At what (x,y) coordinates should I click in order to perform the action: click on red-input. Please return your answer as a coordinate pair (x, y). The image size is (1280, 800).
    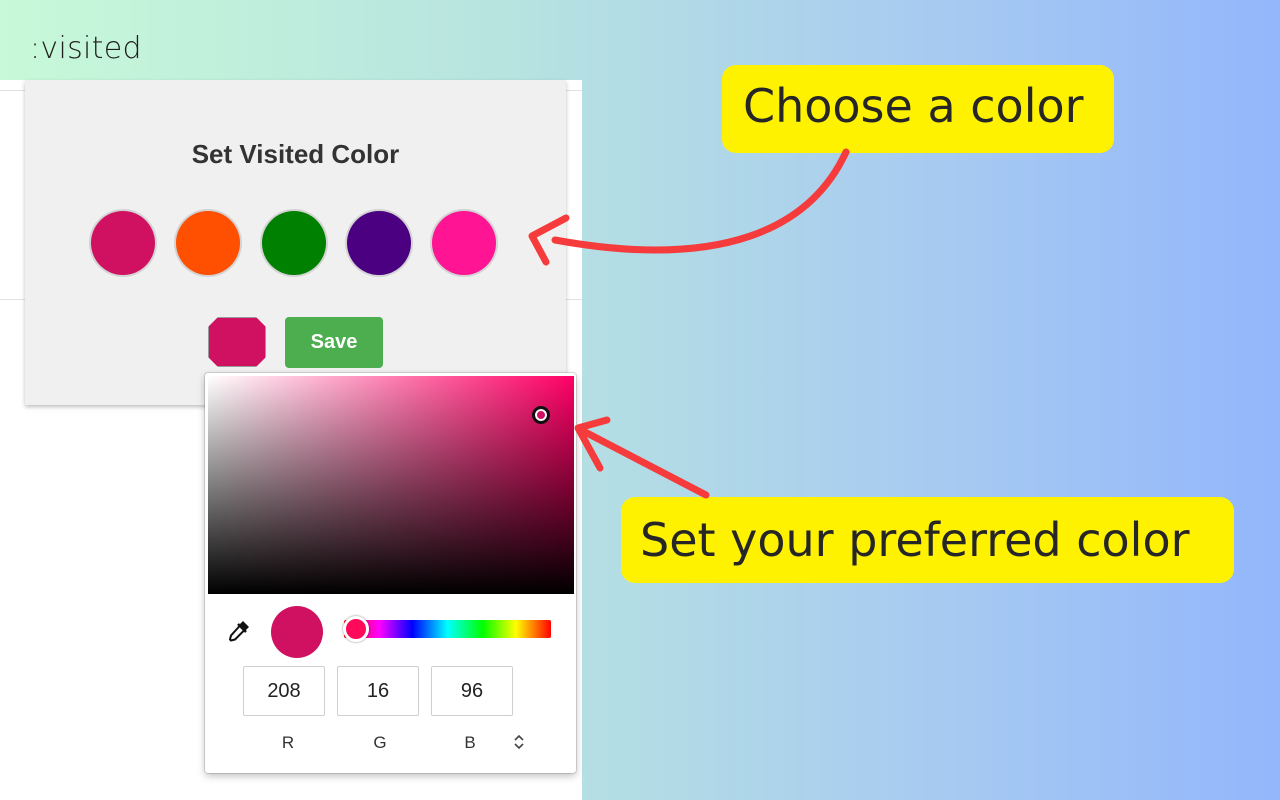
    Looking at the image, I should click on (284, 691).